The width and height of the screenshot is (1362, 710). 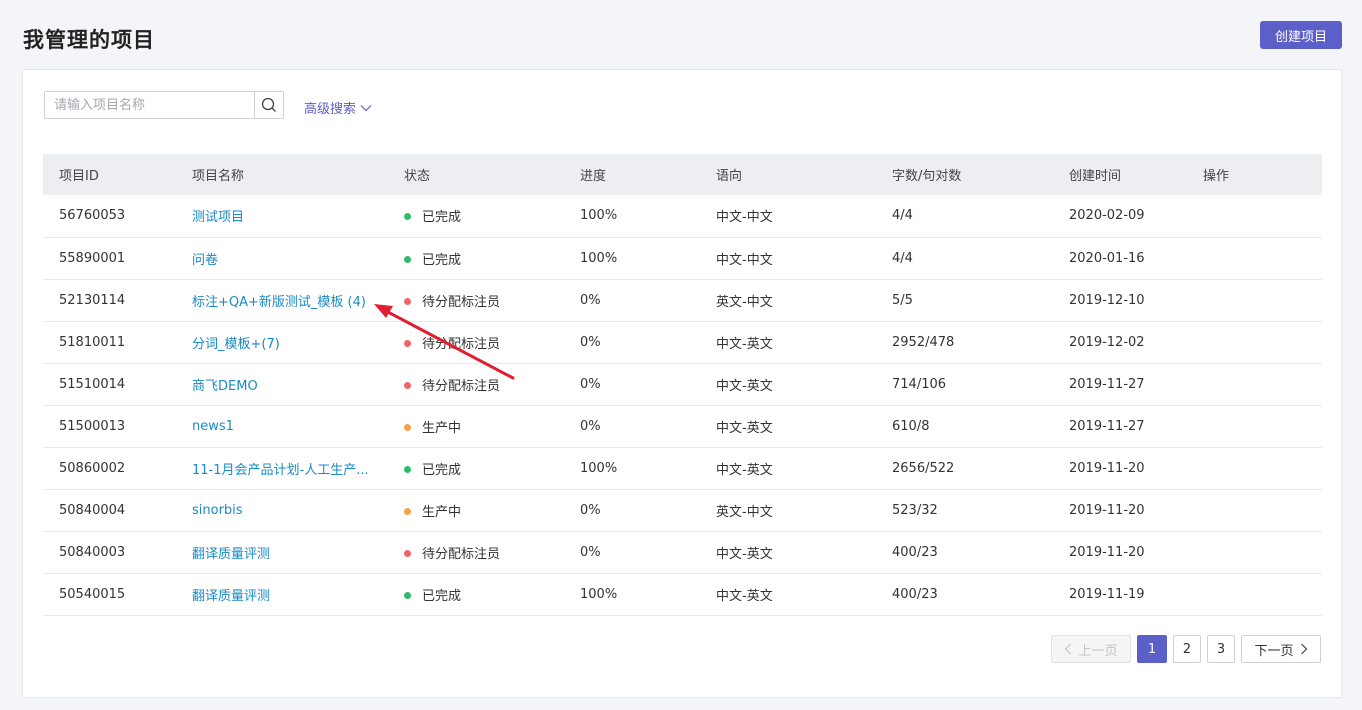 What do you see at coordinates (218, 217) in the screenshot?
I see `project-name-link: 测试项目` at bounding box center [218, 217].